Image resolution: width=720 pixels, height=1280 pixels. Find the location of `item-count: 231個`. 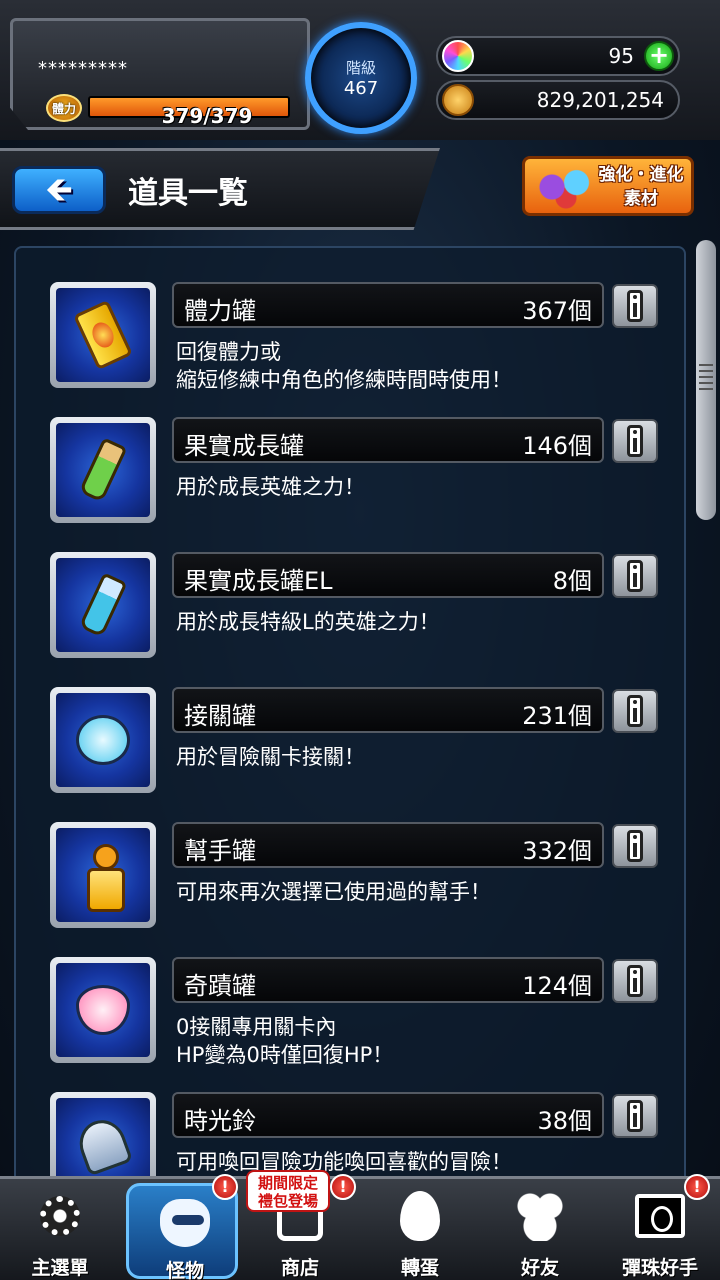

item-count: 231個 is located at coordinates (557, 716).